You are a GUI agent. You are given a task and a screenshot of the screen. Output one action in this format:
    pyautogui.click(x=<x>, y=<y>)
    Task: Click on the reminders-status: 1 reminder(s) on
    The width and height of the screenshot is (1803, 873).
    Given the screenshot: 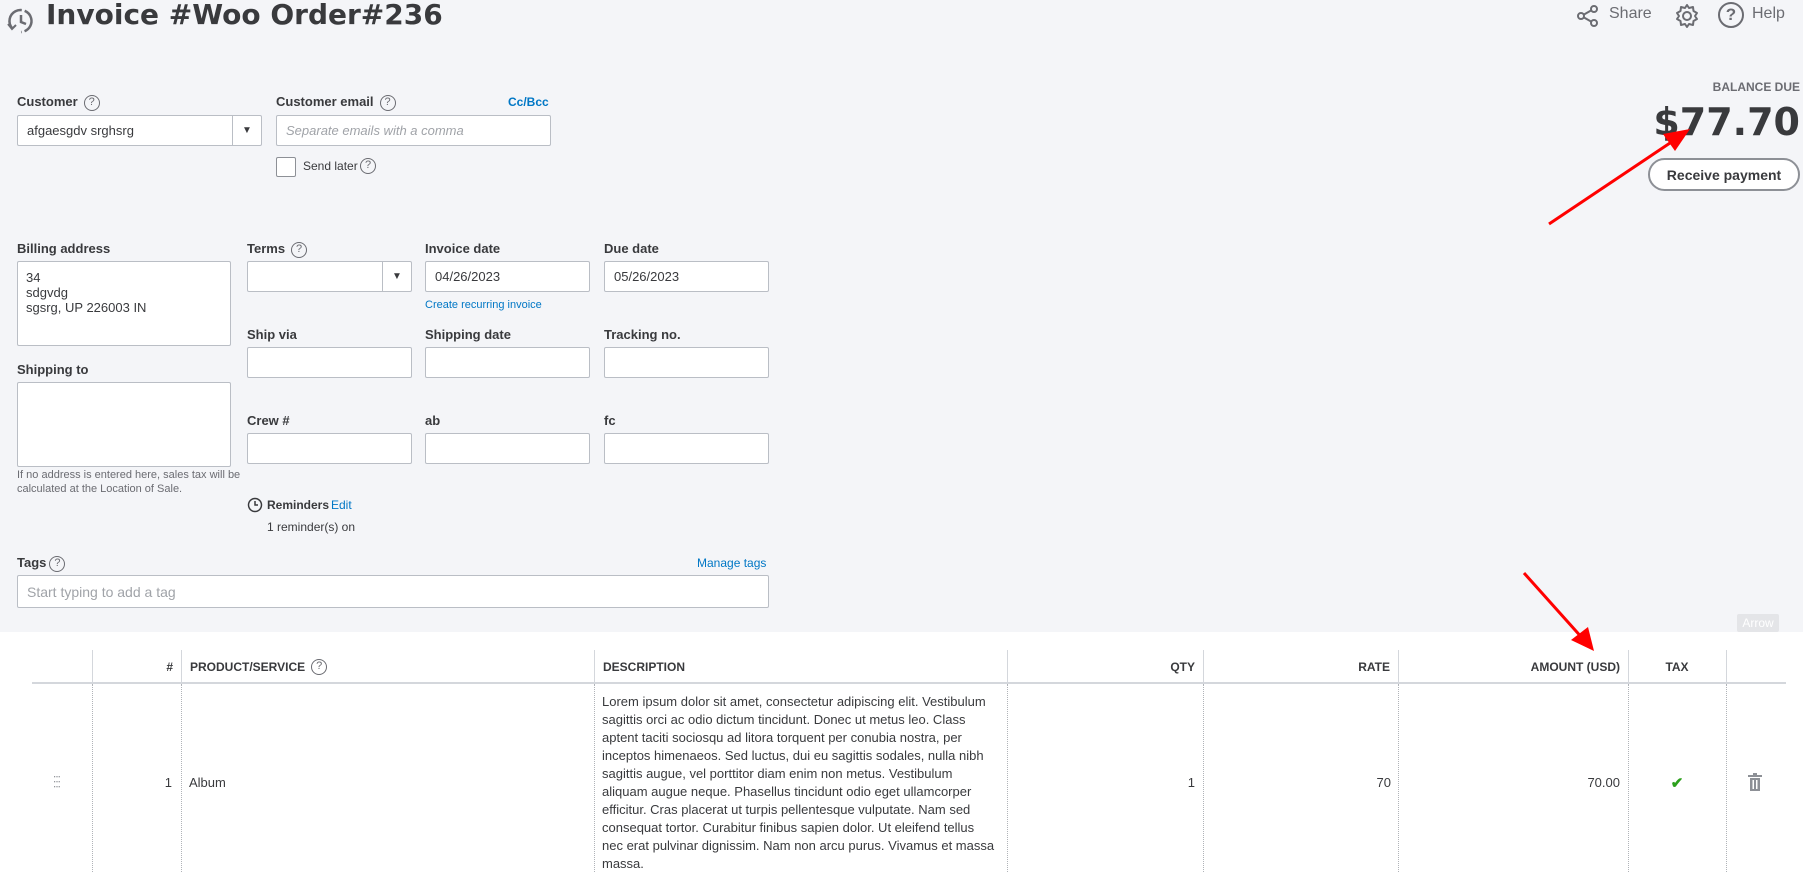 What is the action you would take?
    pyautogui.click(x=311, y=527)
    